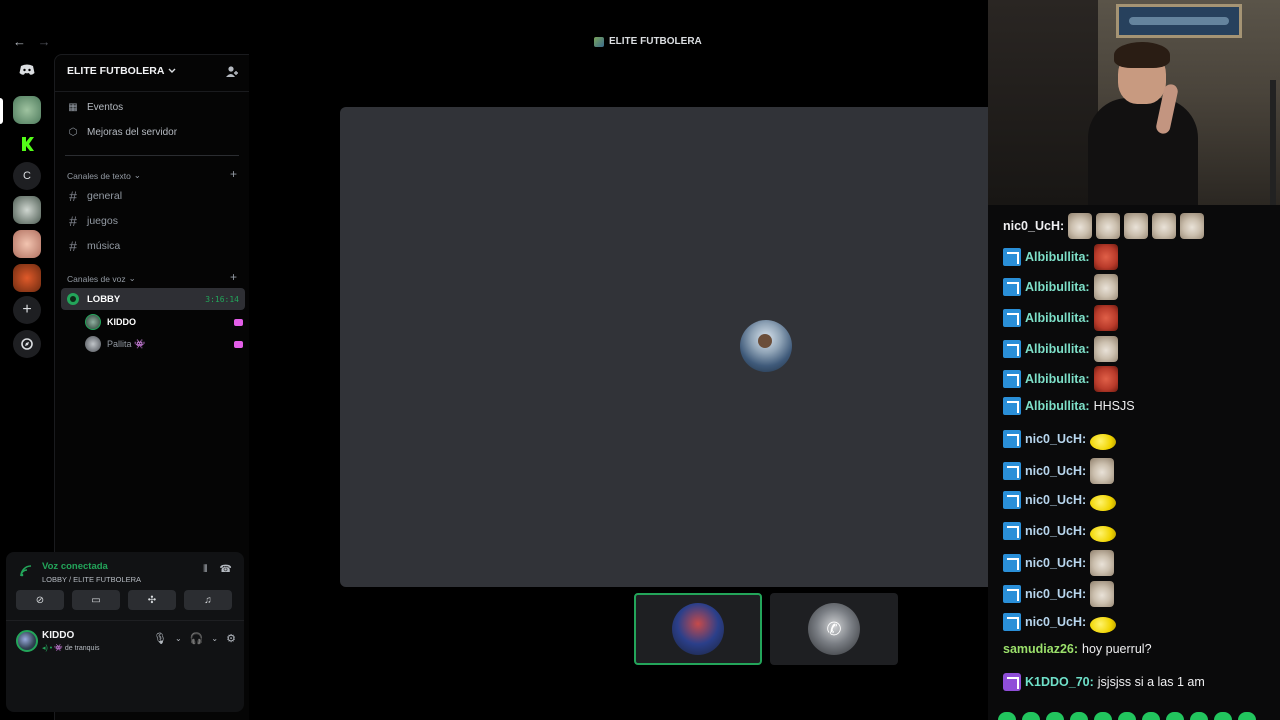 The image size is (1280, 720). I want to click on history-nav: ← →, so click(34, 41).